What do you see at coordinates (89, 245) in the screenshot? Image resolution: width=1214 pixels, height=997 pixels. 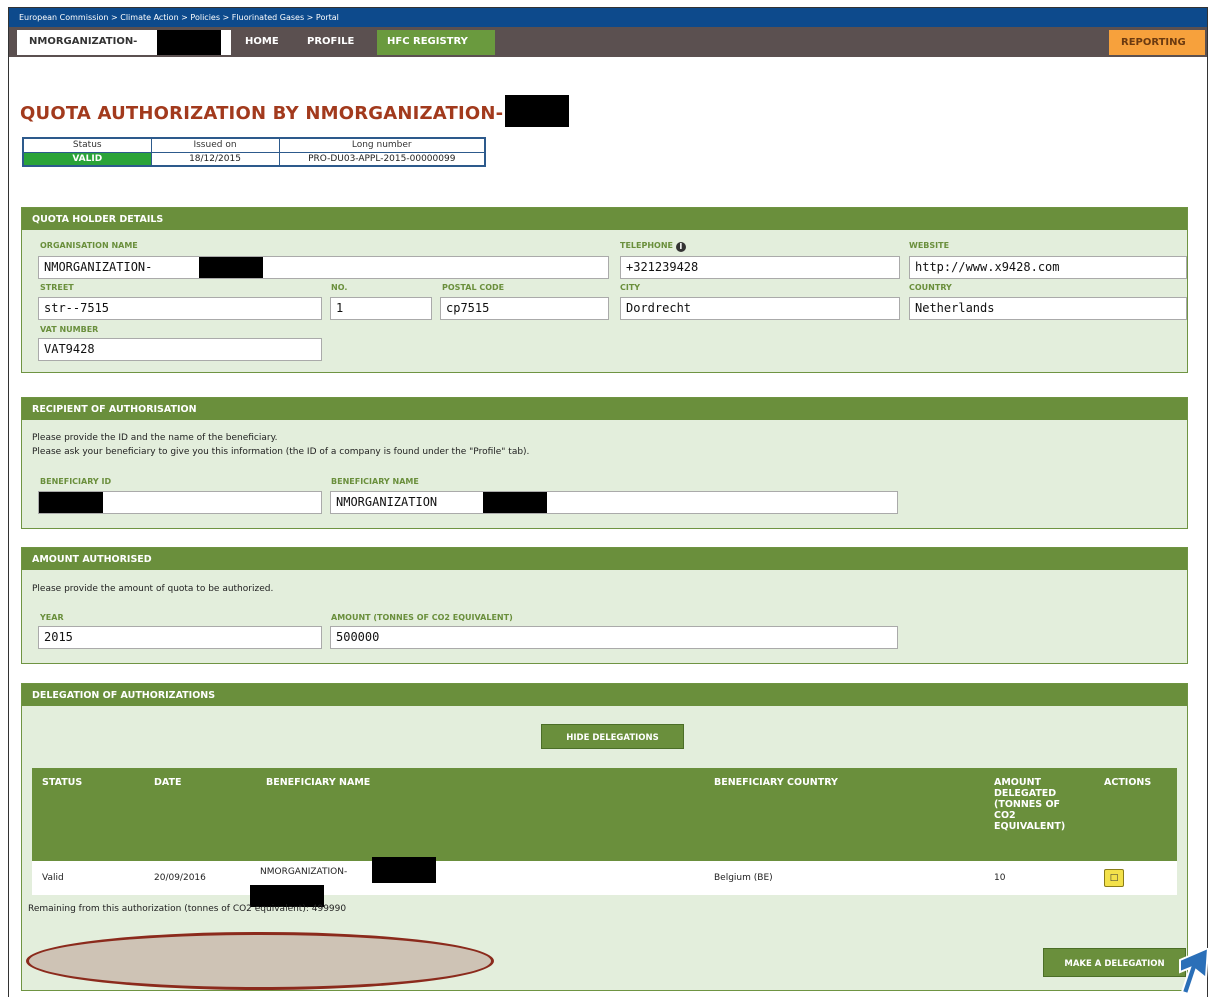 I see `org-name-label: ORGANISATION NAME` at bounding box center [89, 245].